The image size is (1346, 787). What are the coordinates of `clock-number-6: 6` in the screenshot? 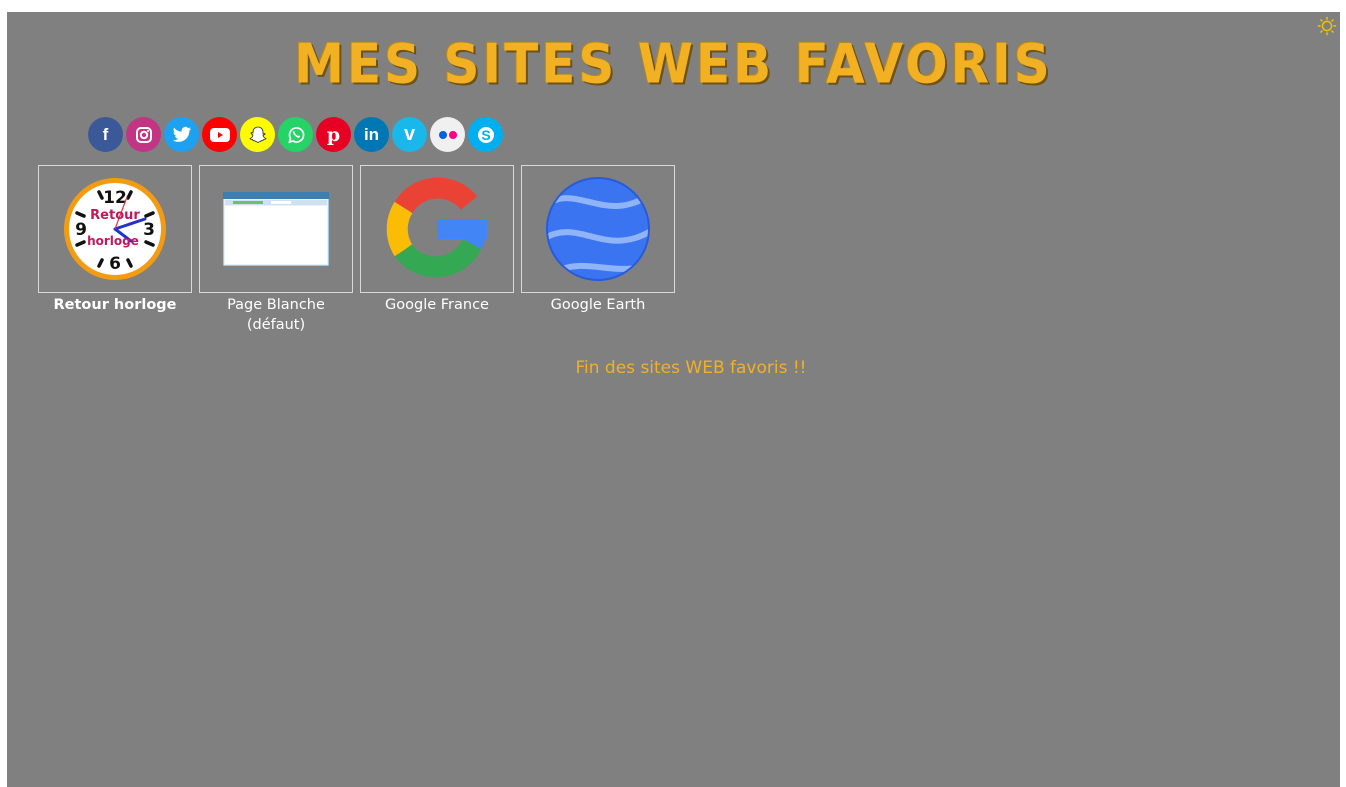 It's located at (115, 264).